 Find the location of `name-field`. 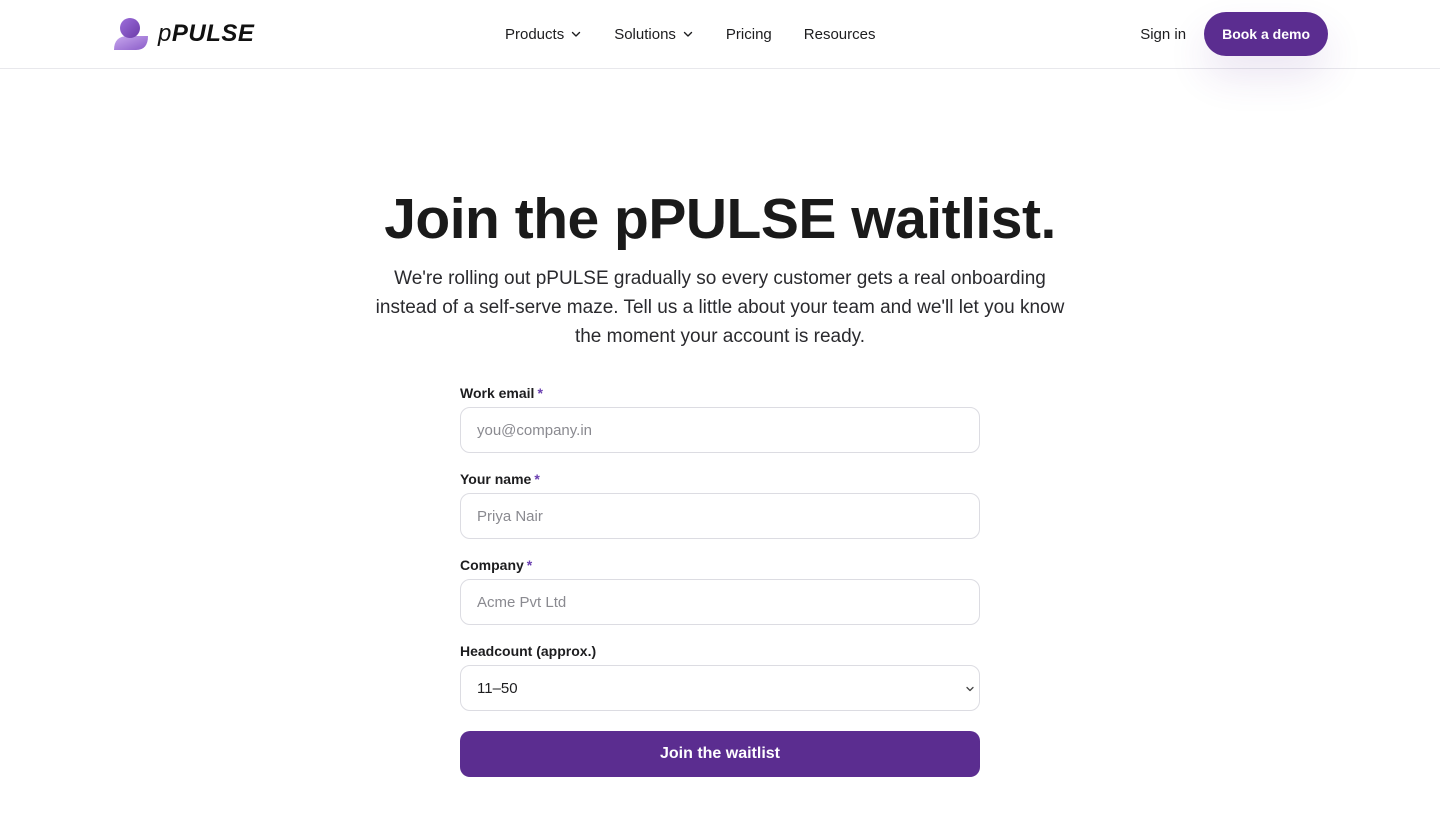

name-field is located at coordinates (720, 516).